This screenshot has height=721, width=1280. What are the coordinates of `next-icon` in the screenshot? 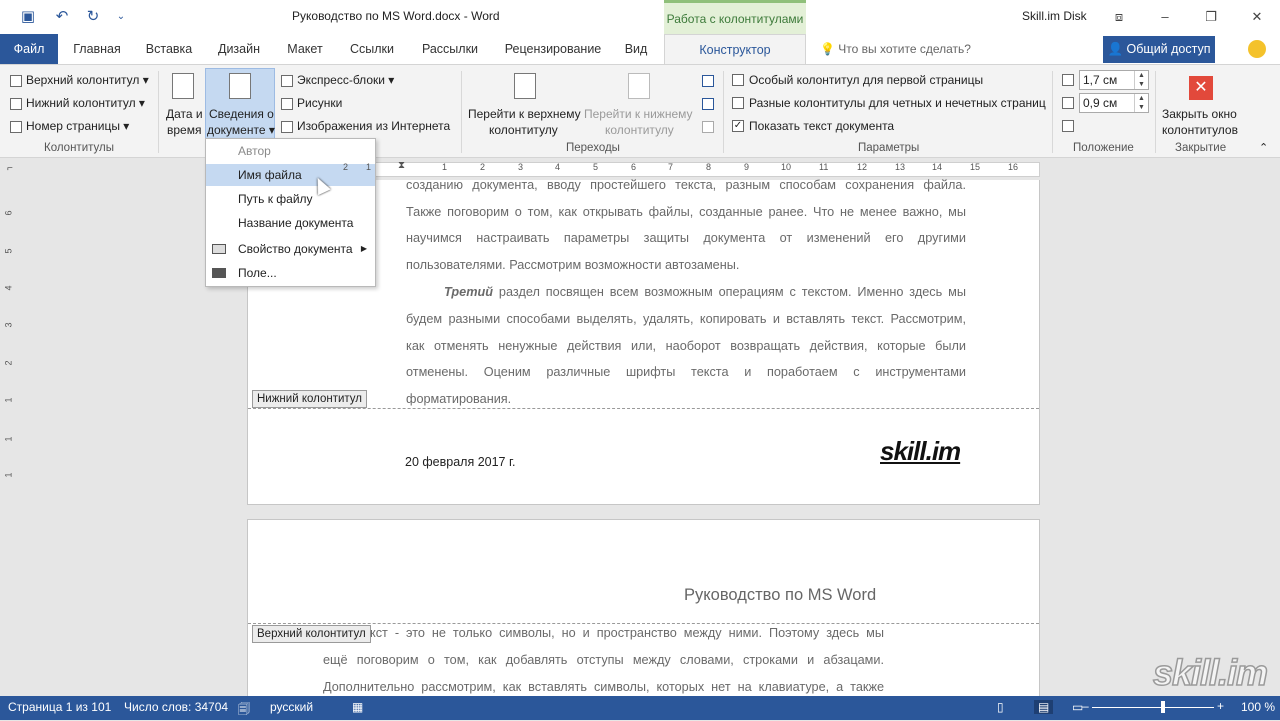 It's located at (708, 104).